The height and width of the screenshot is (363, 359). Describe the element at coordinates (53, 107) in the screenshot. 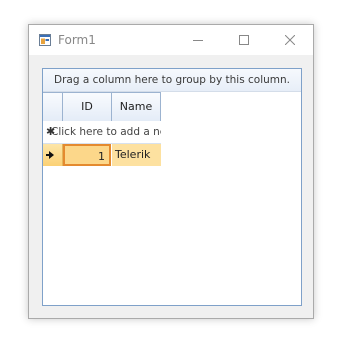

I see `header-indicator-cell` at that location.